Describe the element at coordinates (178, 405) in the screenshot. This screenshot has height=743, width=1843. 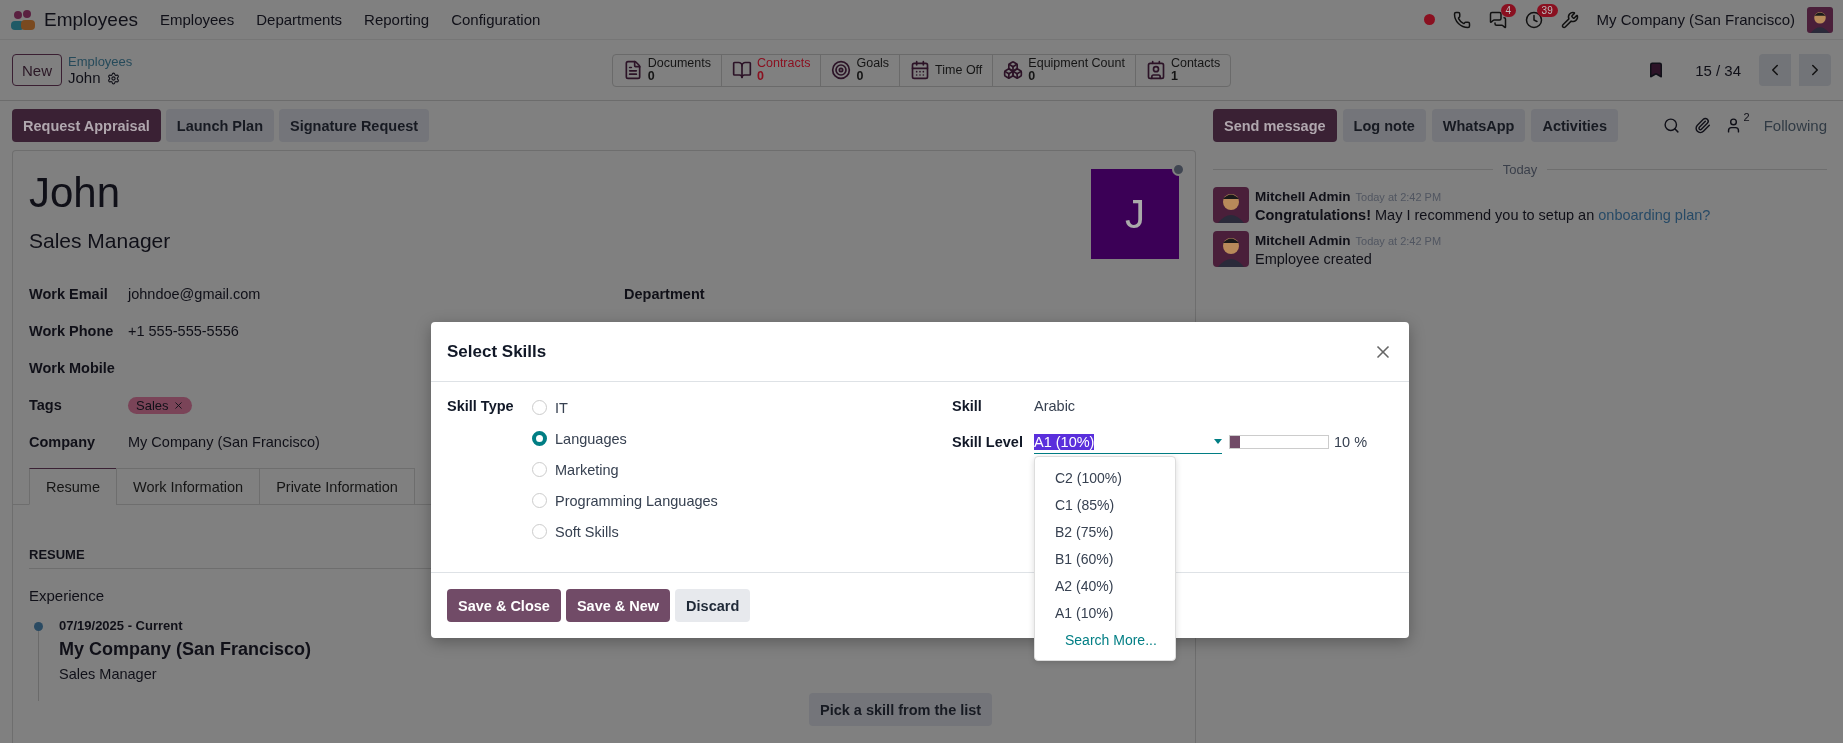
I see `remove-icon` at that location.